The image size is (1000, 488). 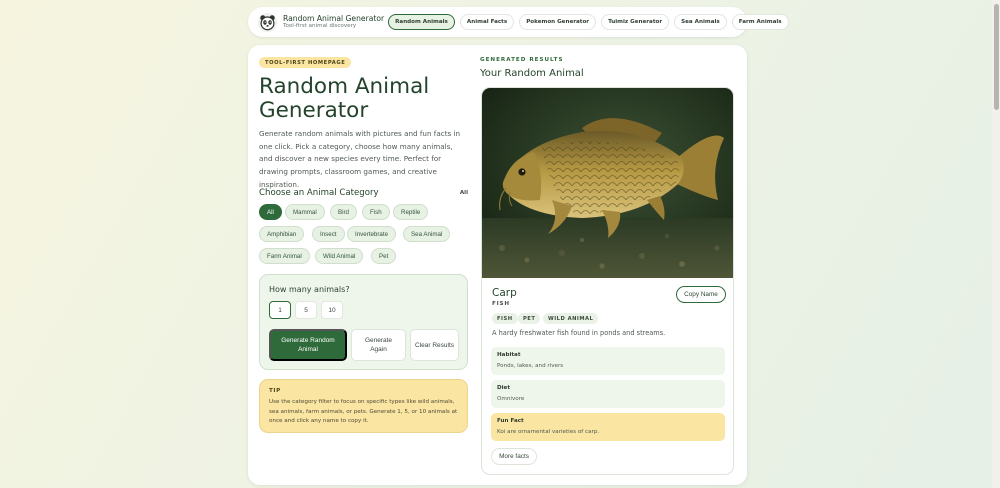 What do you see at coordinates (334, 18) in the screenshot?
I see `brand-title: Random Animal Generator` at bounding box center [334, 18].